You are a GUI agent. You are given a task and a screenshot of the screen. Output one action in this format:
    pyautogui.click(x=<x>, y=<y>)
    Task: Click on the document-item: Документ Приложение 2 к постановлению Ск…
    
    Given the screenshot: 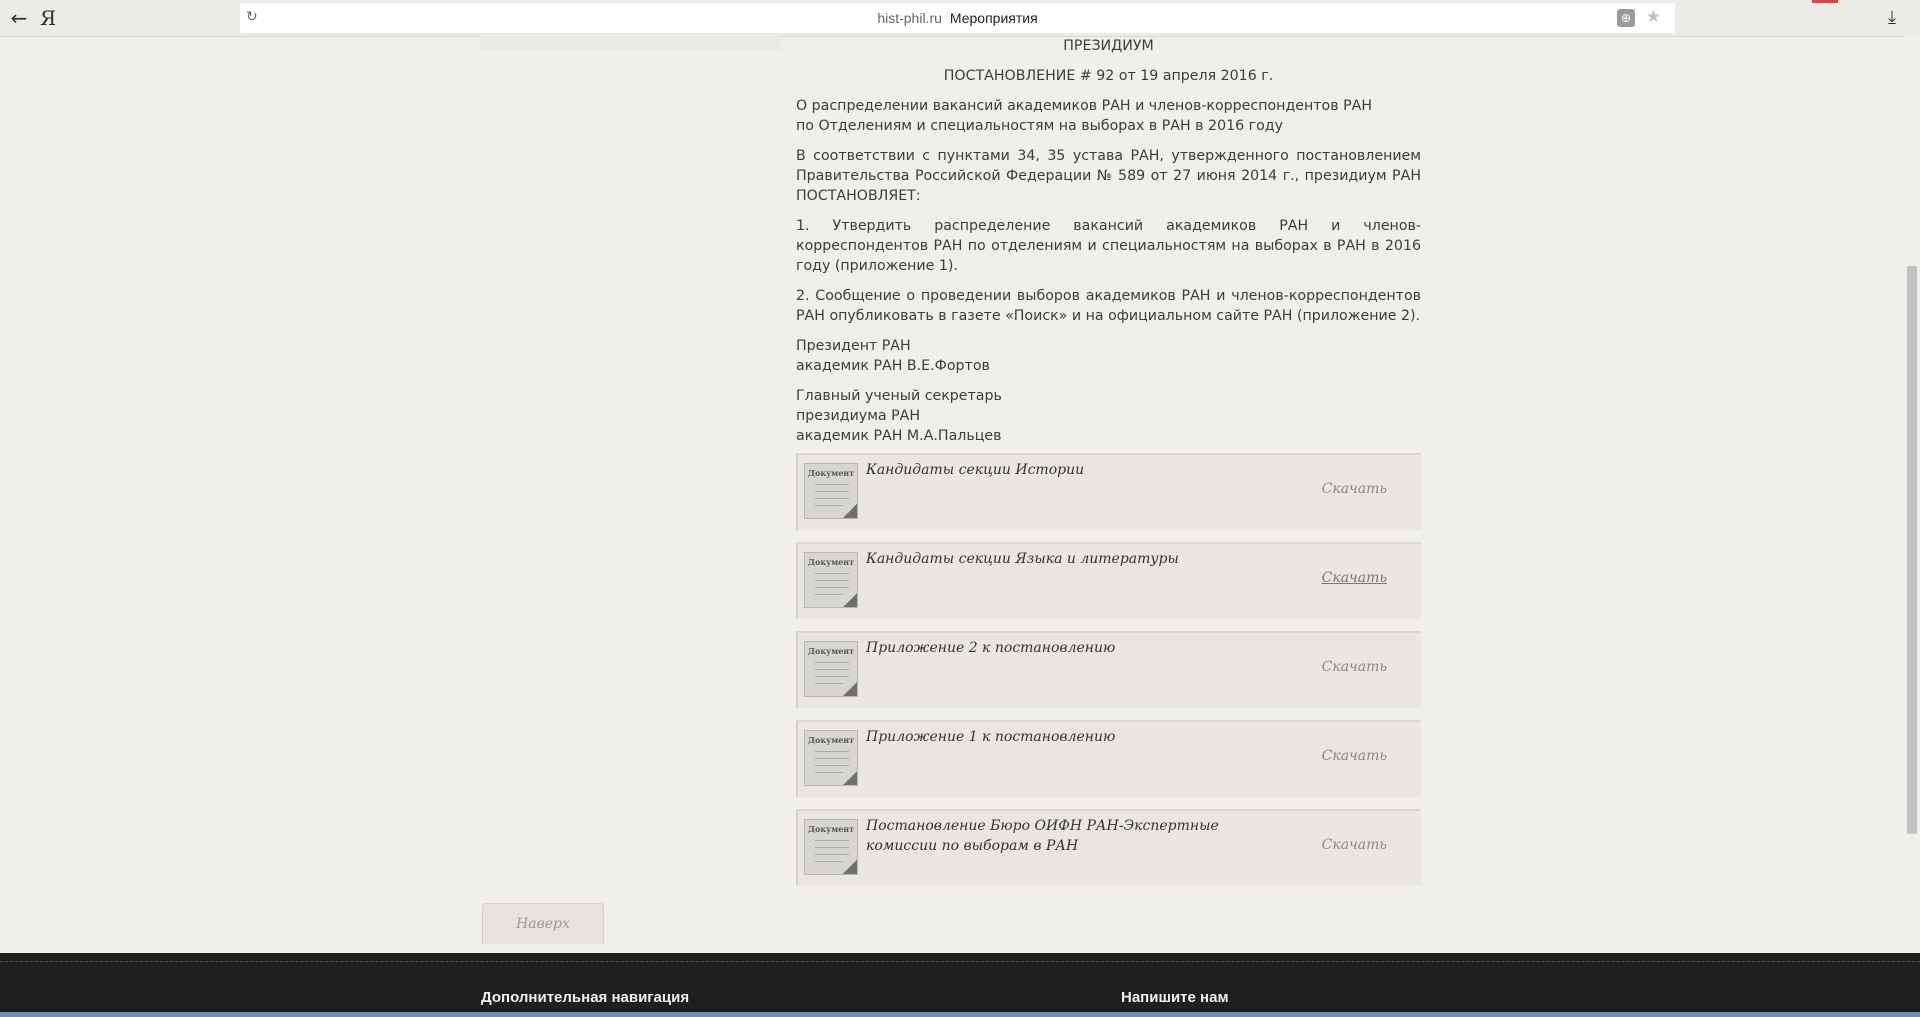 What is the action you would take?
    pyautogui.click(x=1108, y=669)
    